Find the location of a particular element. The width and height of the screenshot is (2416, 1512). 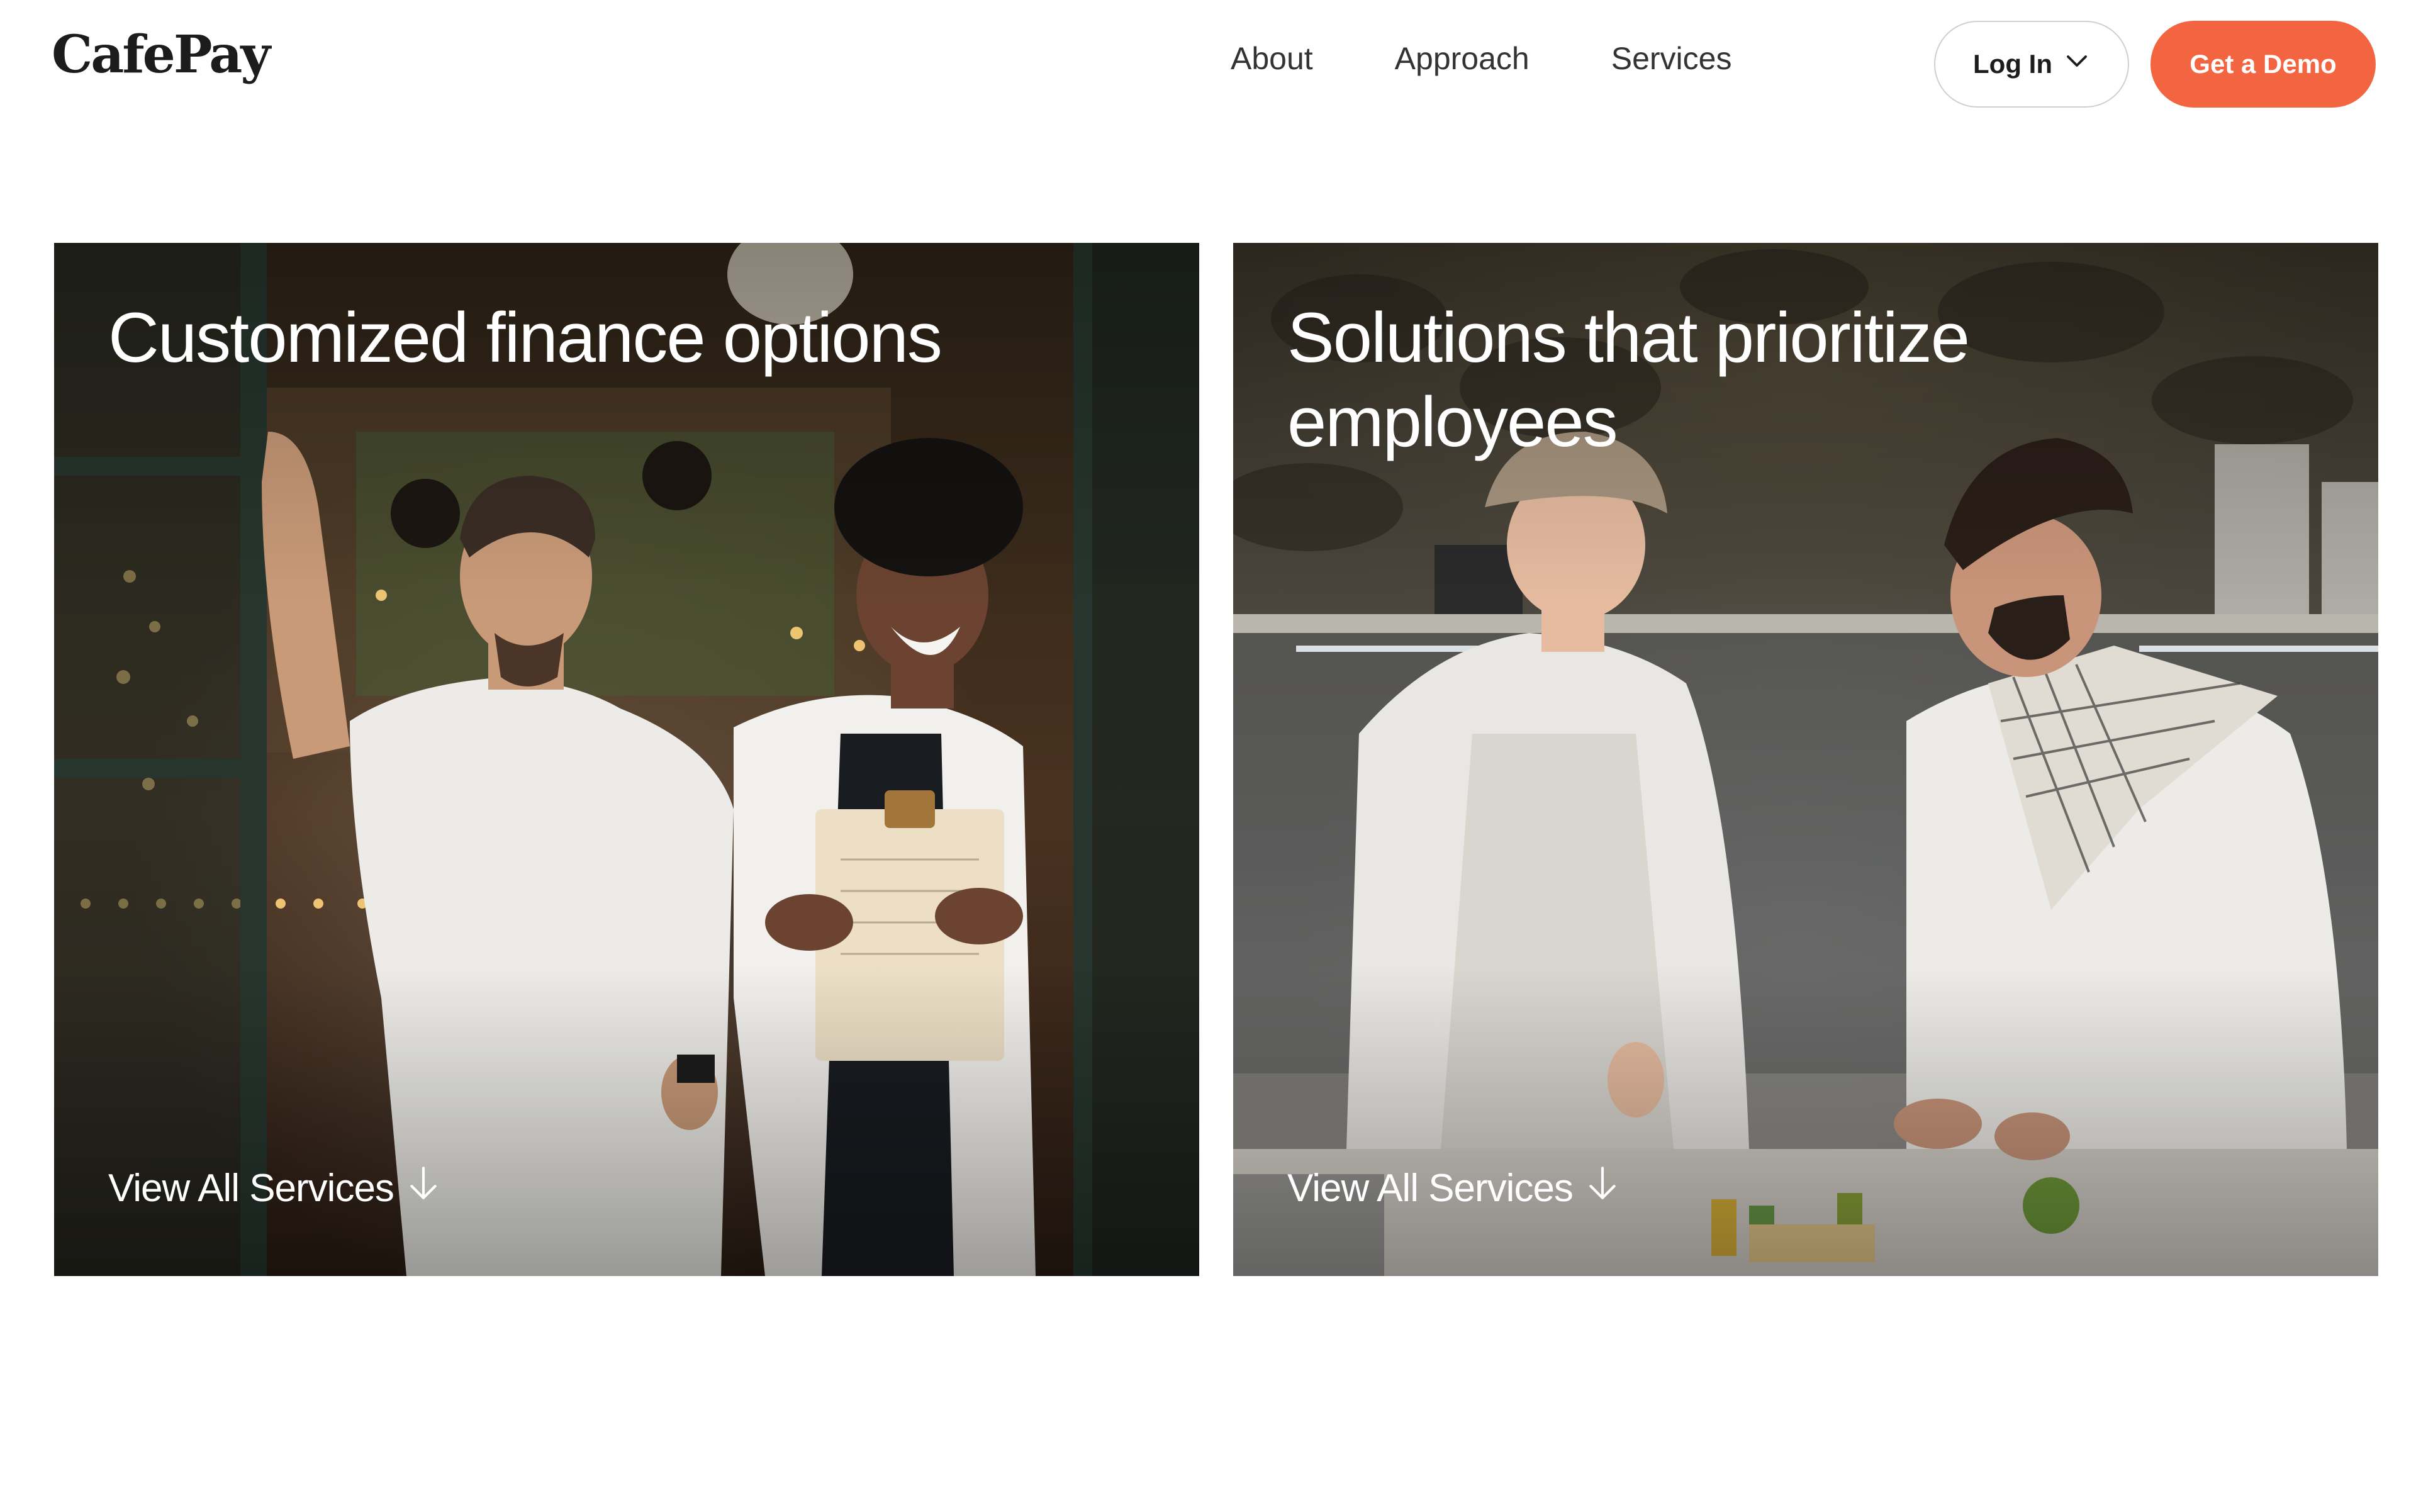

login-button: Log In is located at coordinates (2031, 64).